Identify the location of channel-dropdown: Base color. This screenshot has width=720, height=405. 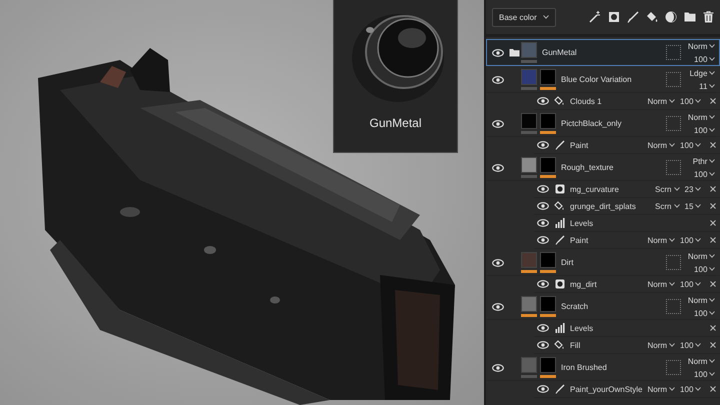
(524, 17).